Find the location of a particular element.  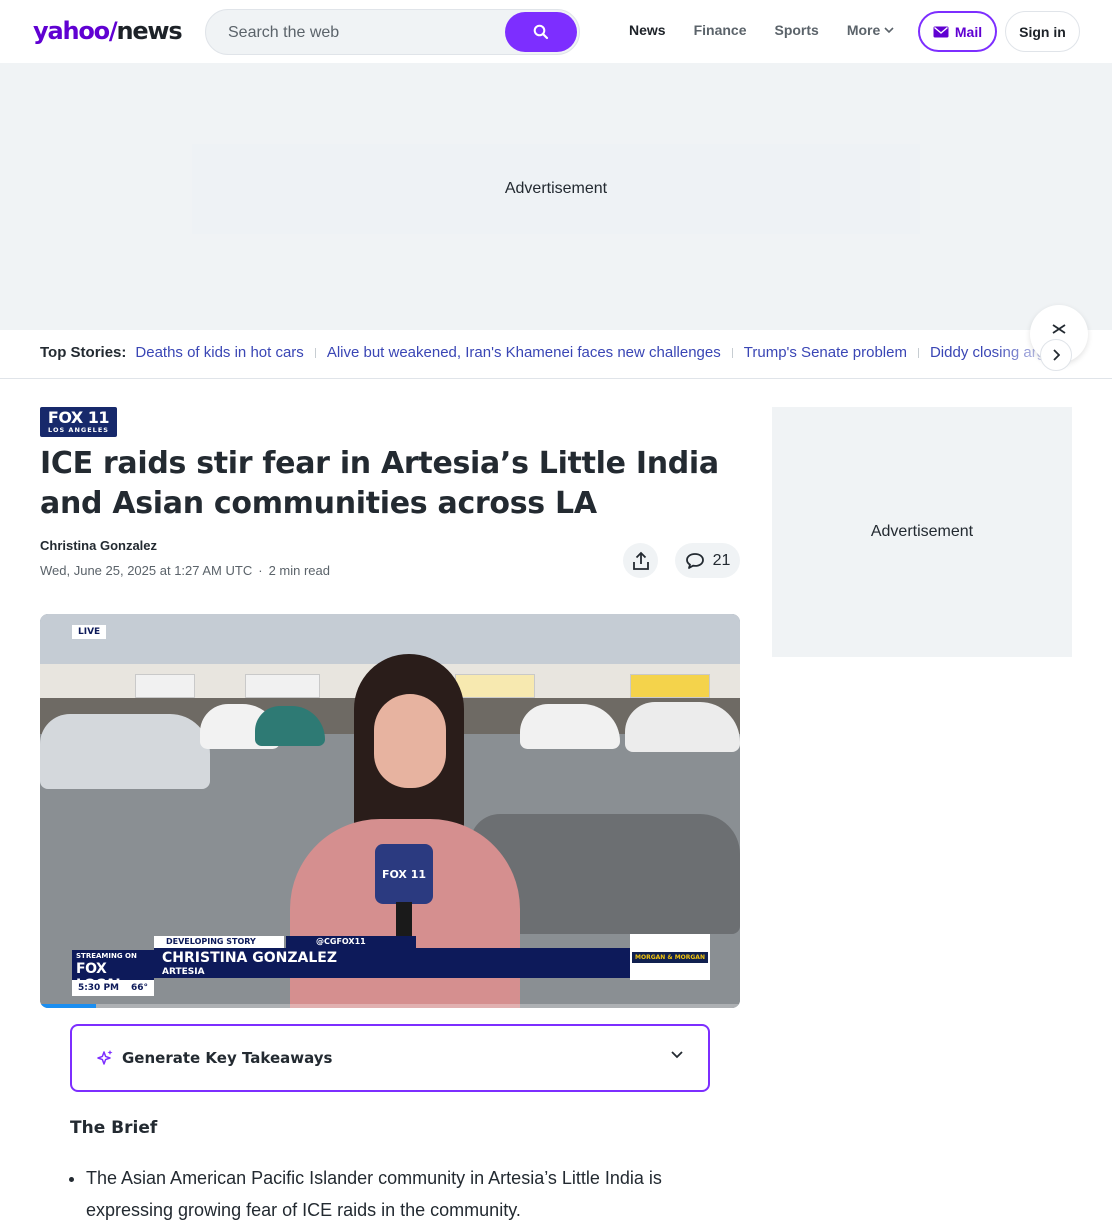

video-progress-fill is located at coordinates (68, 1006).